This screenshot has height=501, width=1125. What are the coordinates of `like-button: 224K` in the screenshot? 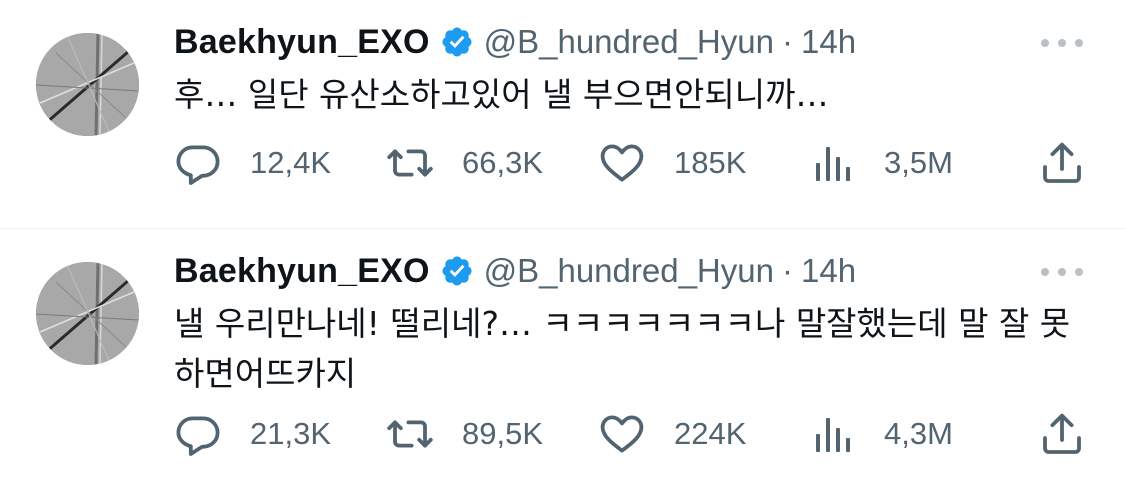 It's located at (672, 434).